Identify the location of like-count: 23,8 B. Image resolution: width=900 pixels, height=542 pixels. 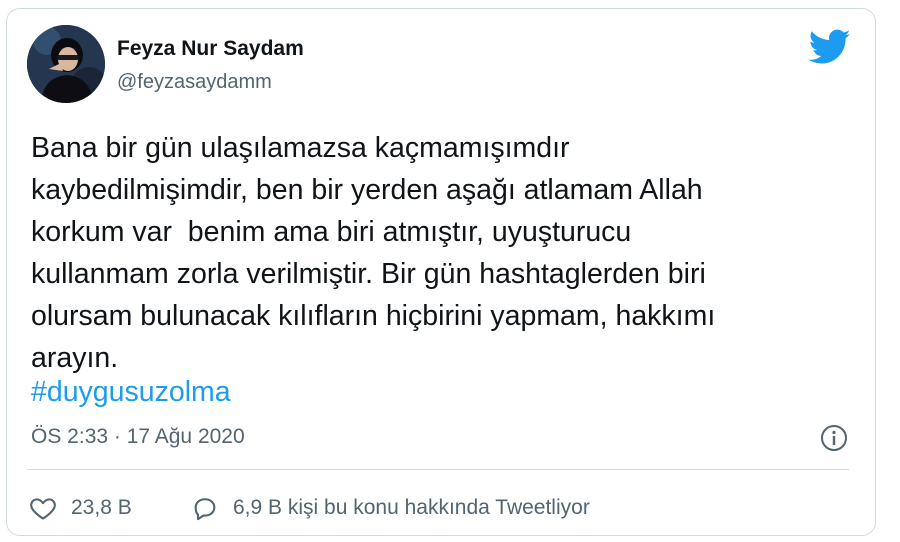
(101, 507).